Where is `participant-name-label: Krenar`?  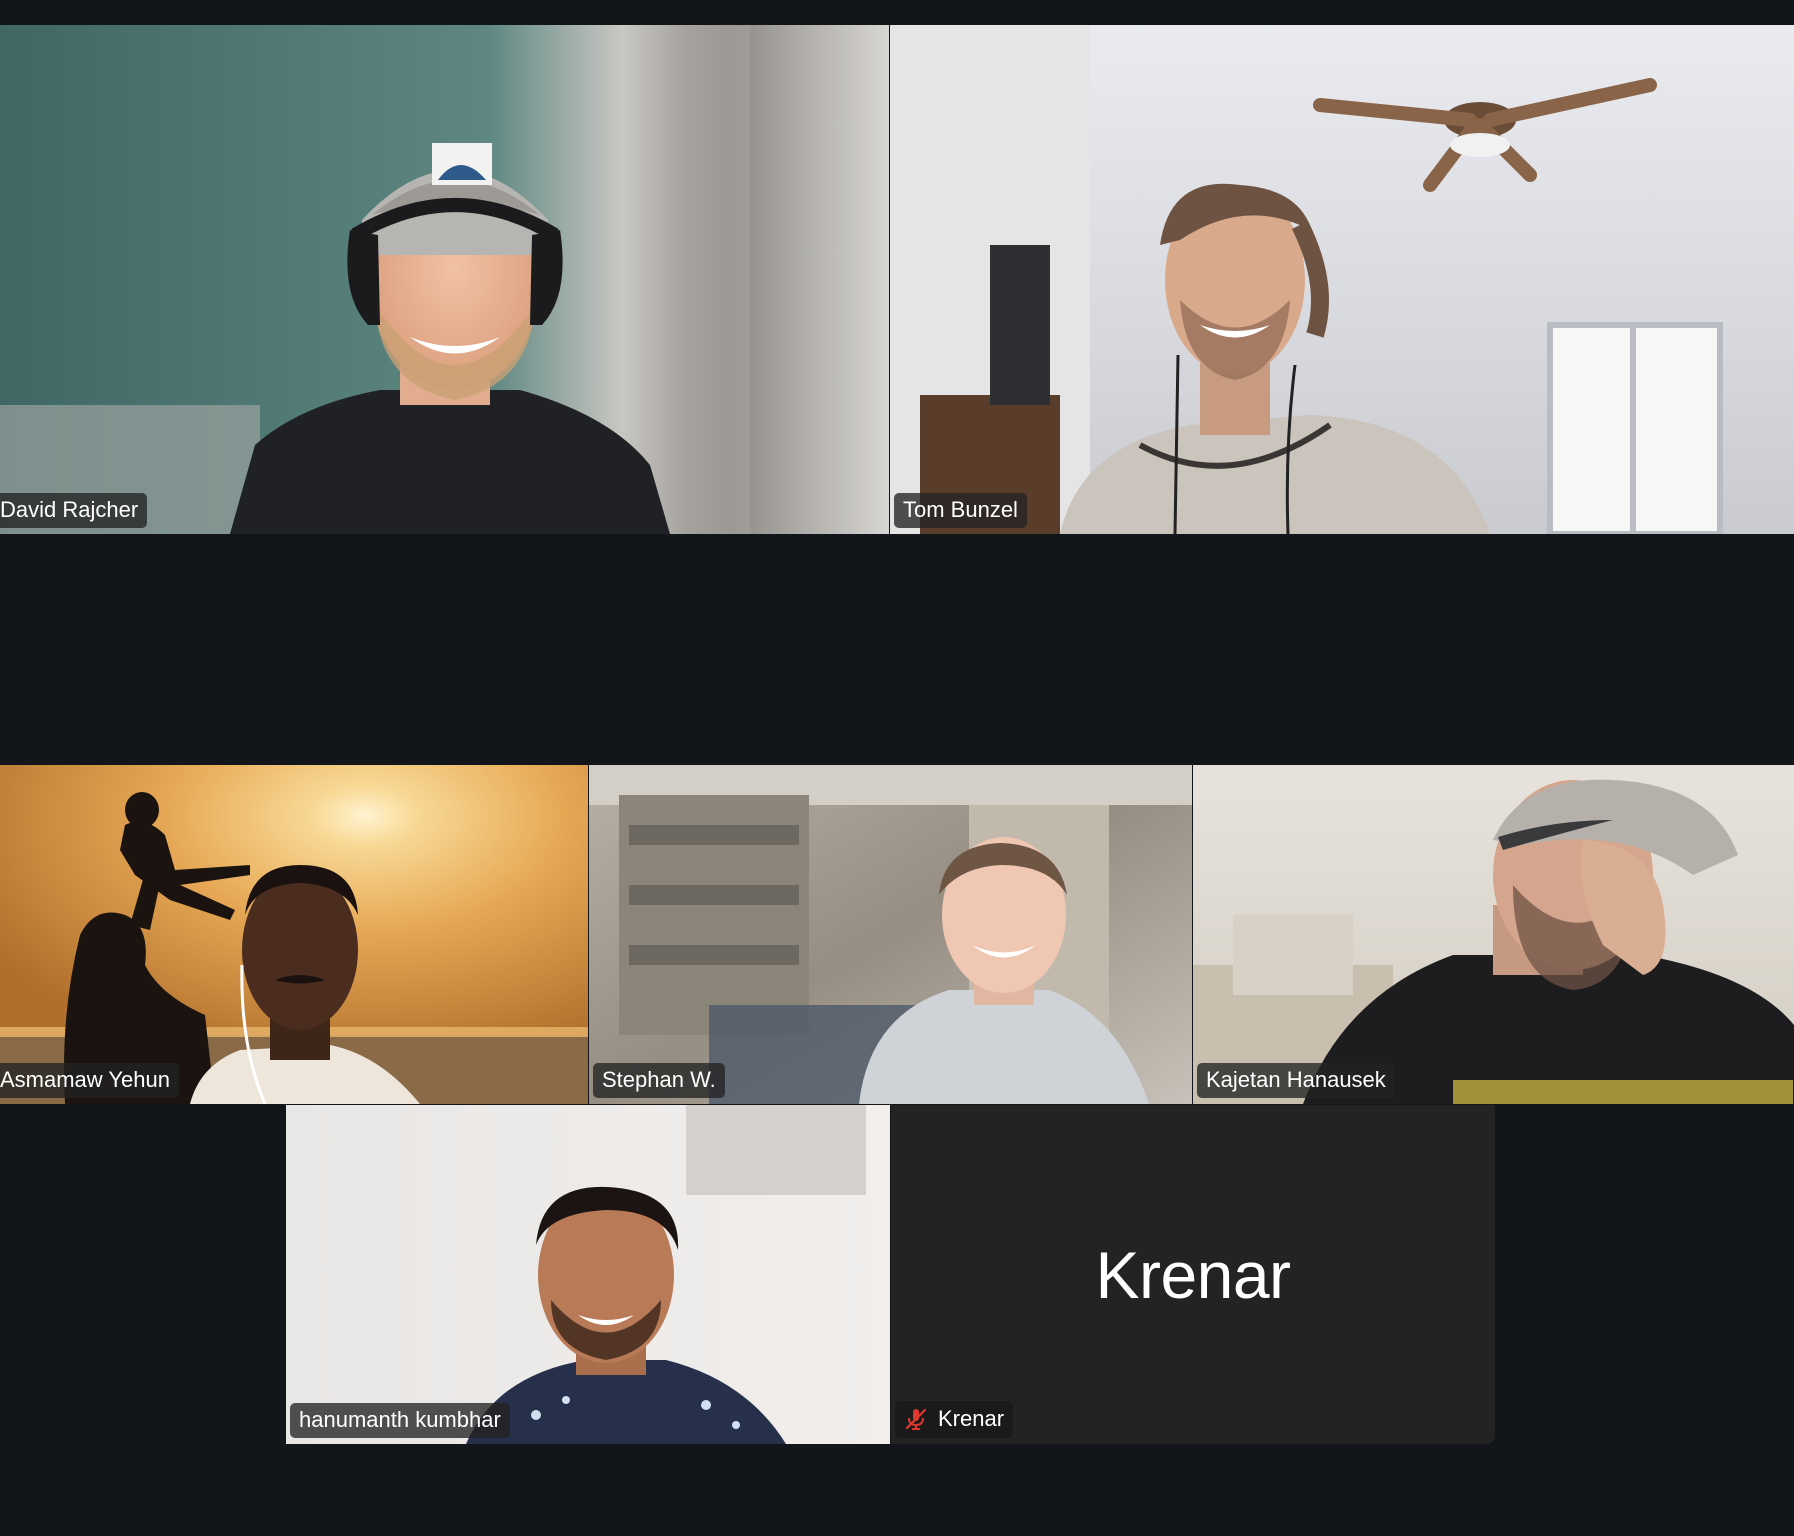
participant-name-label: Krenar is located at coordinates (954, 1419).